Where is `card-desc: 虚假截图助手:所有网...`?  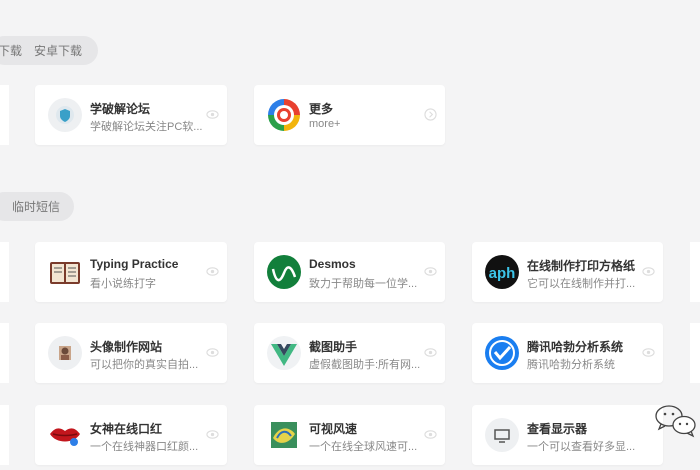
card-desc: 虚假截图助手:所有网... is located at coordinates (365, 365).